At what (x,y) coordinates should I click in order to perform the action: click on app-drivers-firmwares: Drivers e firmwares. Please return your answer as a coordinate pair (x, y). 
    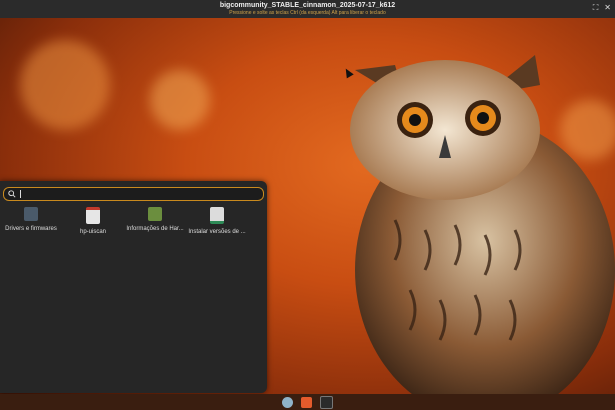
    Looking at the image, I should click on (31, 221).